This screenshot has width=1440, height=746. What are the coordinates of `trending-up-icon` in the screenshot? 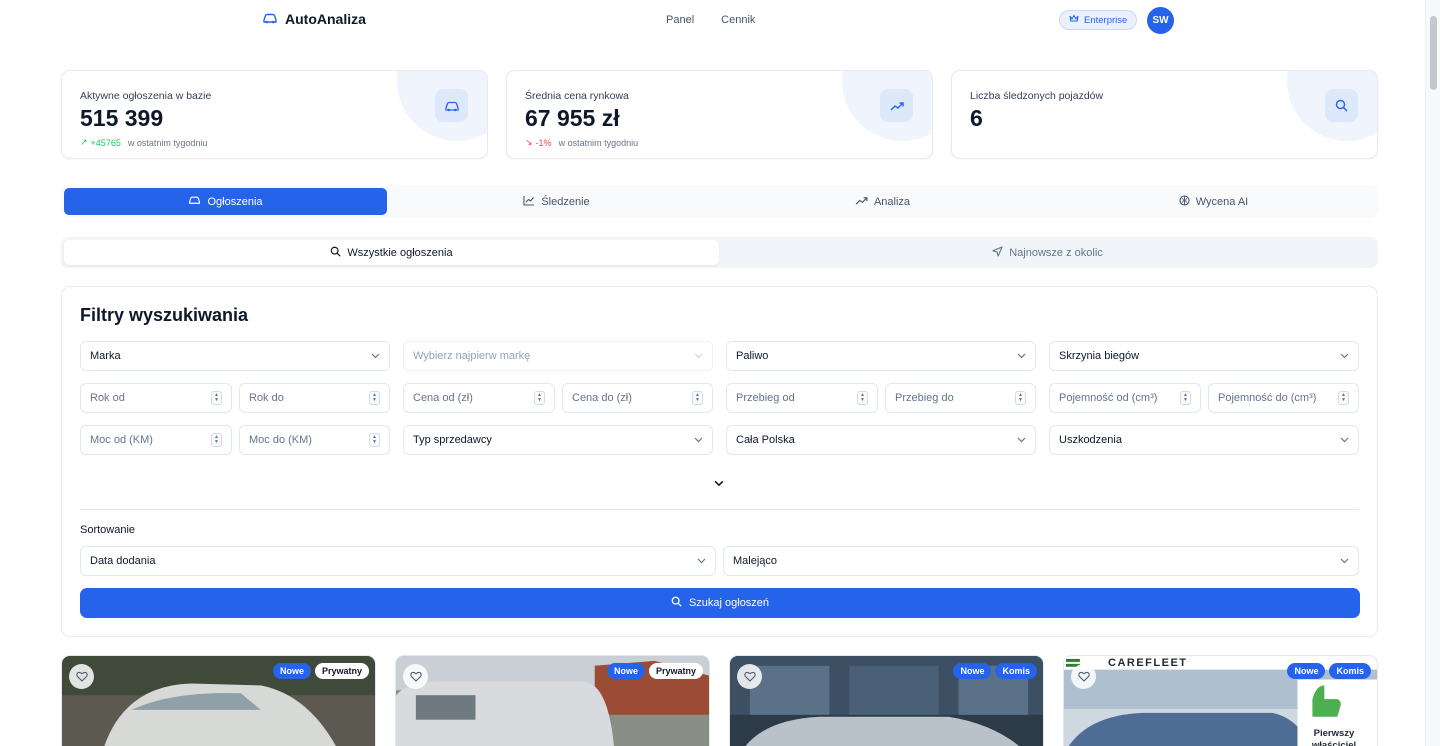 It's located at (861, 202).